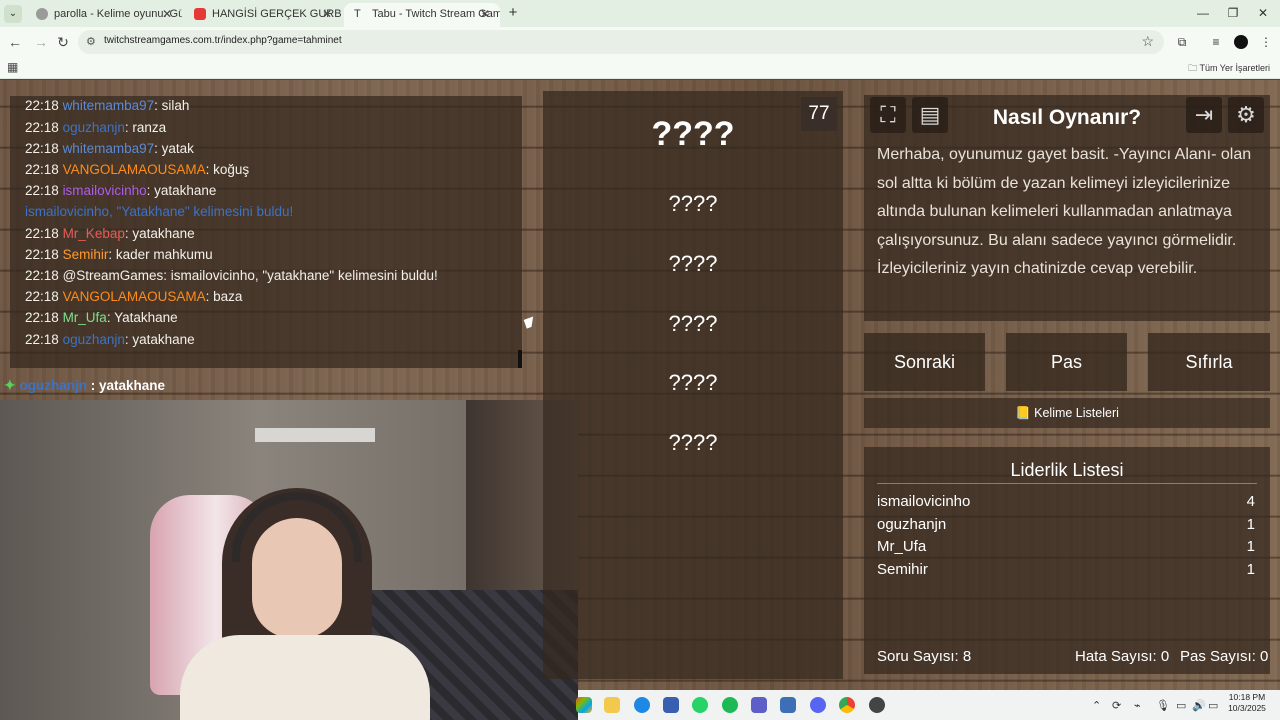 Image resolution: width=1280 pixels, height=720 pixels. What do you see at coordinates (12, 67) in the screenshot?
I see `apps-grid-icon: ▦` at bounding box center [12, 67].